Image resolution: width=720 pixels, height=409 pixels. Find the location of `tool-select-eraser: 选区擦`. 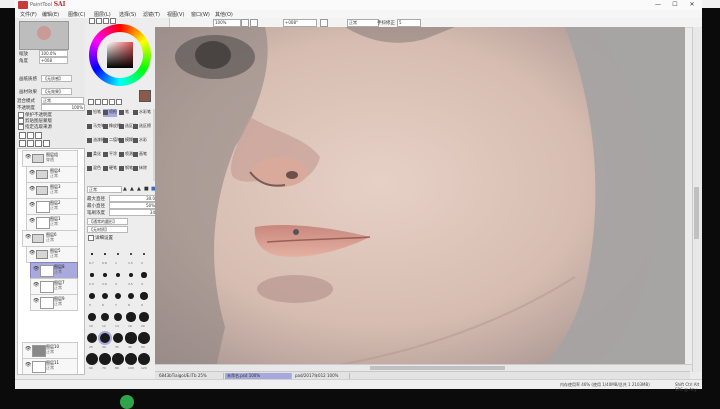

tool-select-eraser: 选区擦 is located at coordinates (142, 127).